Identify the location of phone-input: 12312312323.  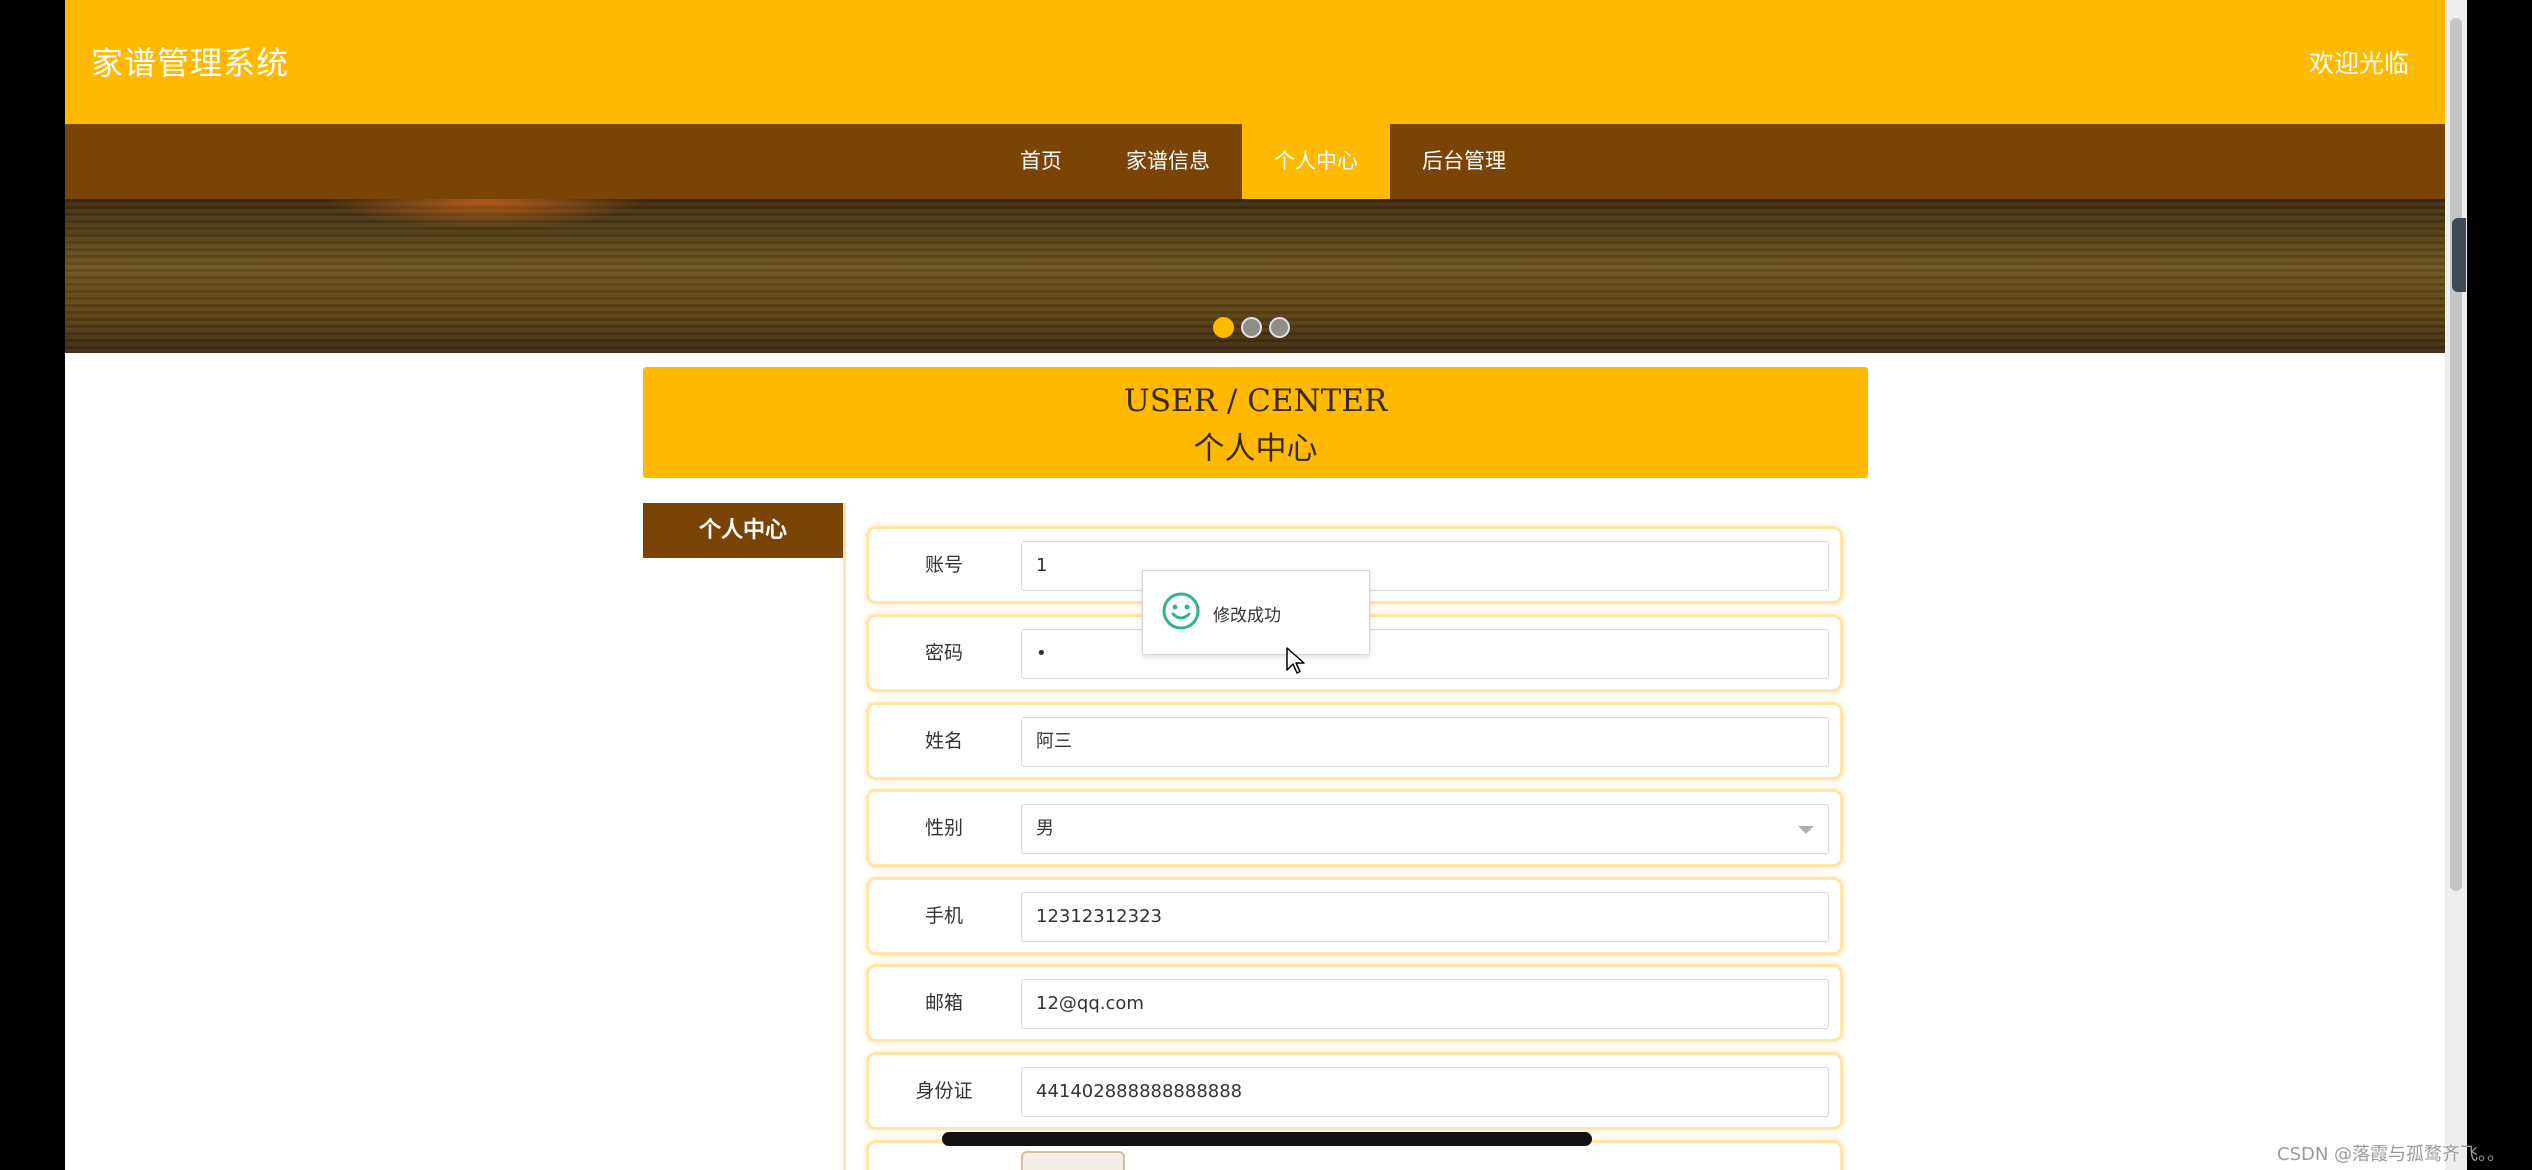
(1425, 917).